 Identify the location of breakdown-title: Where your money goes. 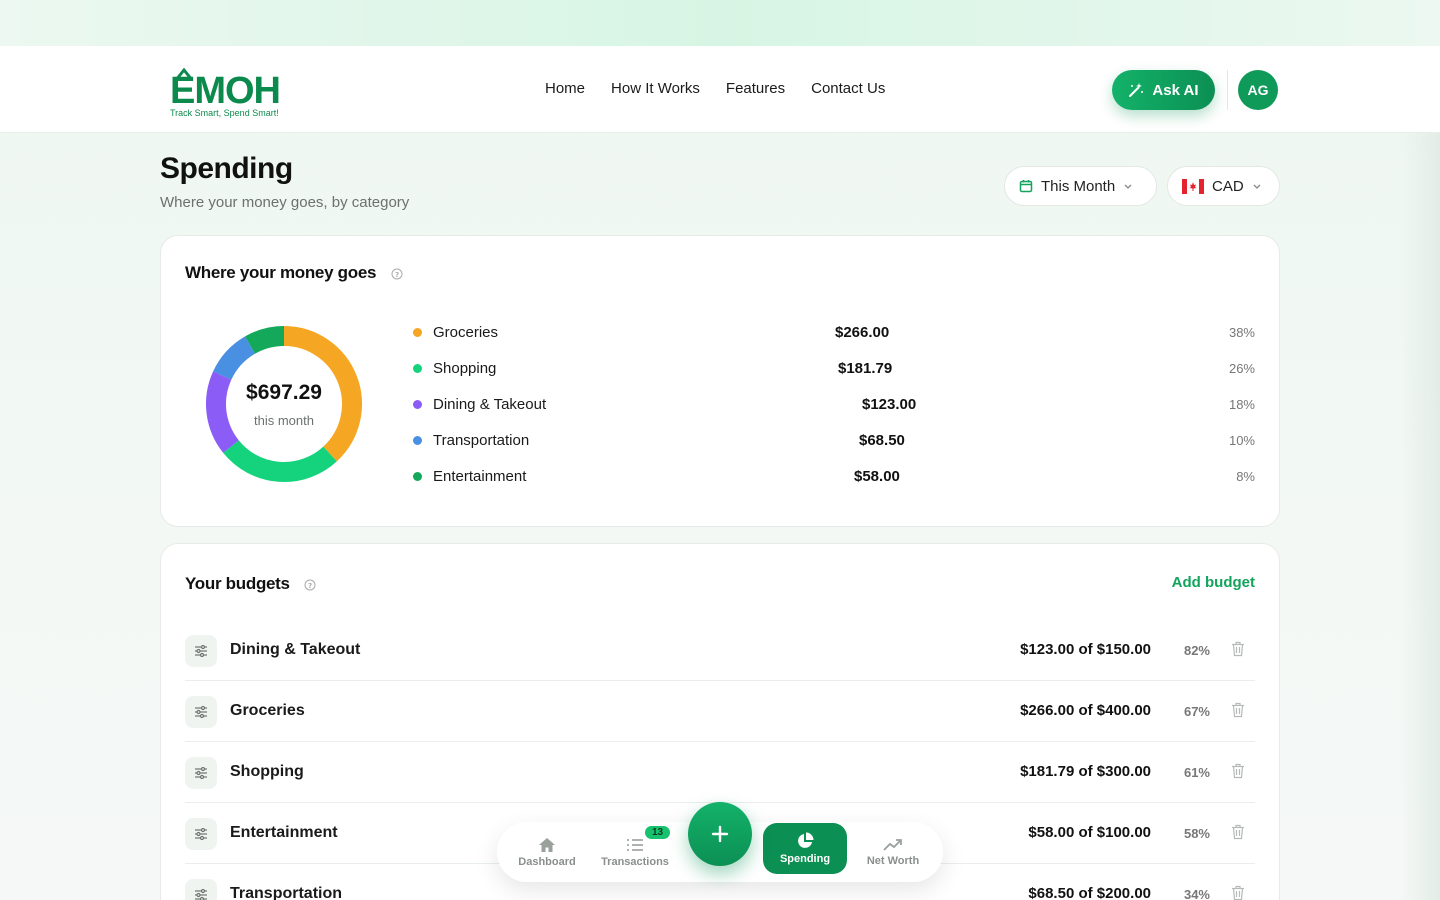
(281, 272).